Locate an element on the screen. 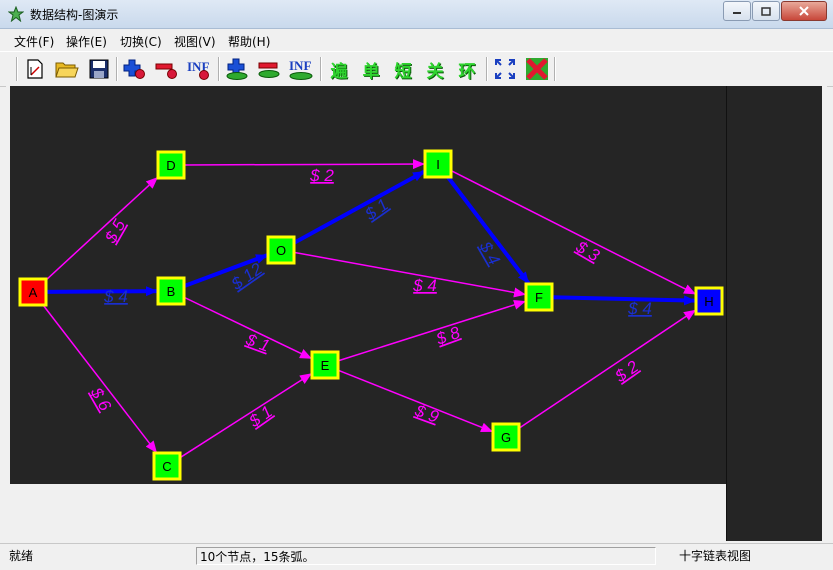  side-panel is located at coordinates (774, 313).